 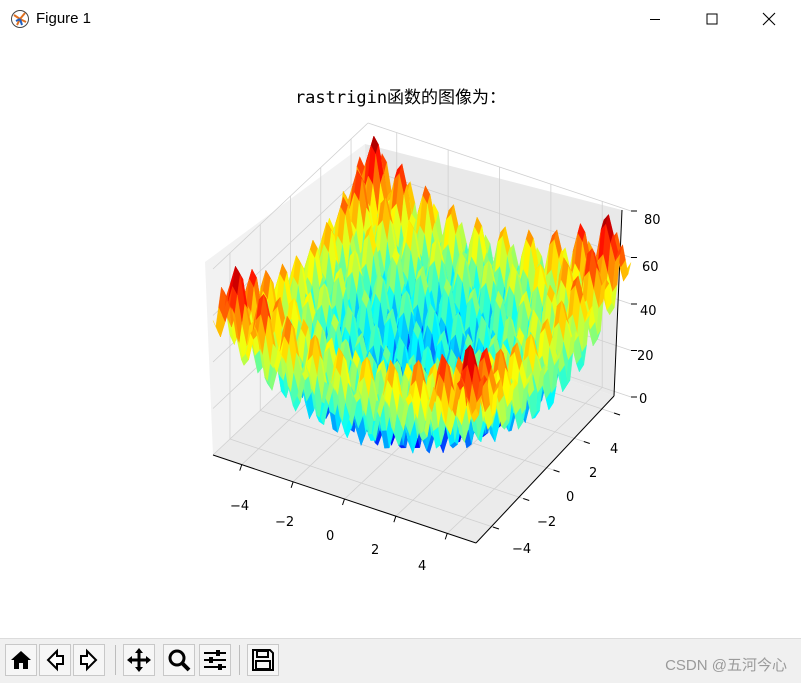 I want to click on z-tick-label: 40, so click(x=648, y=311).